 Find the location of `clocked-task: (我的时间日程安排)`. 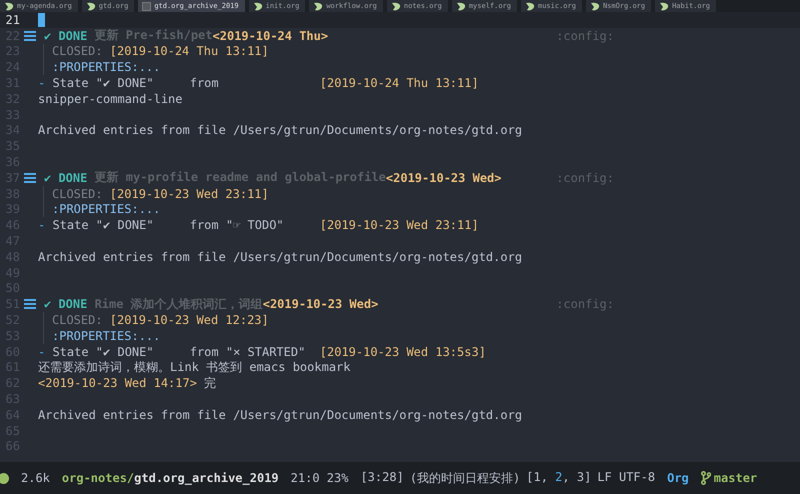

clocked-task: (我的时间日程安排) is located at coordinates (465, 478).